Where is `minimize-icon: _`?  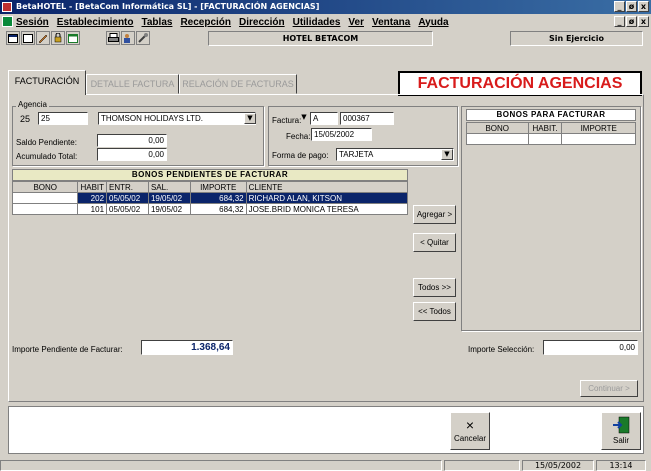
minimize-icon: _ is located at coordinates (619, 6).